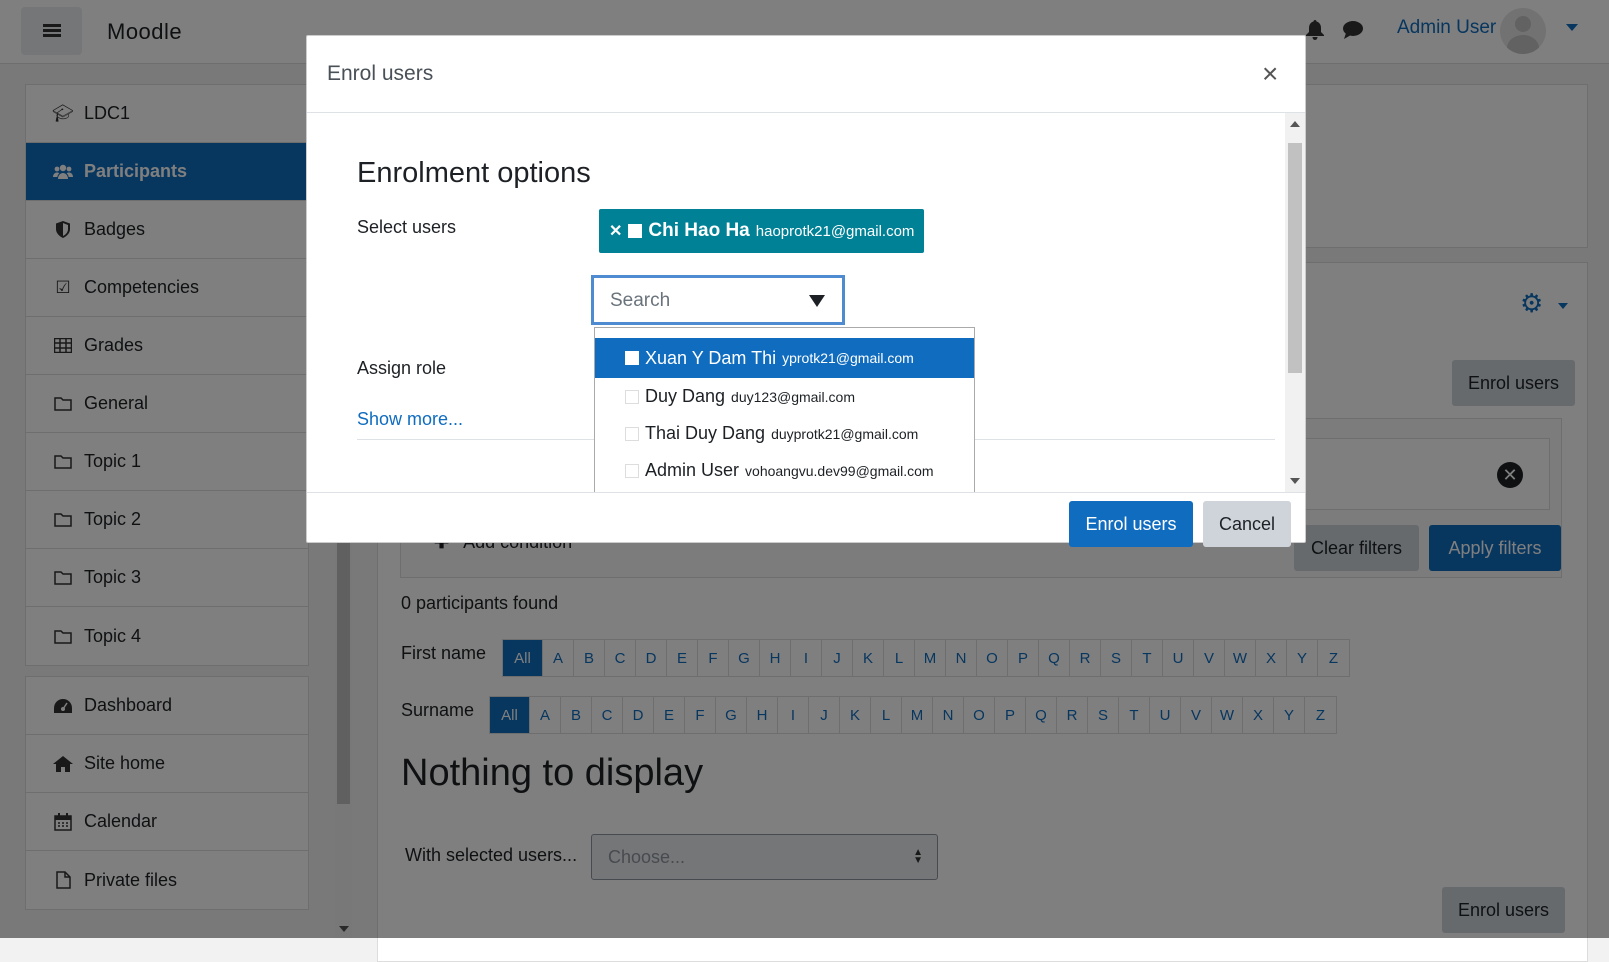  Describe the element at coordinates (705, 433) in the screenshot. I see `suggestion-name: Thai Duy Dang` at that location.